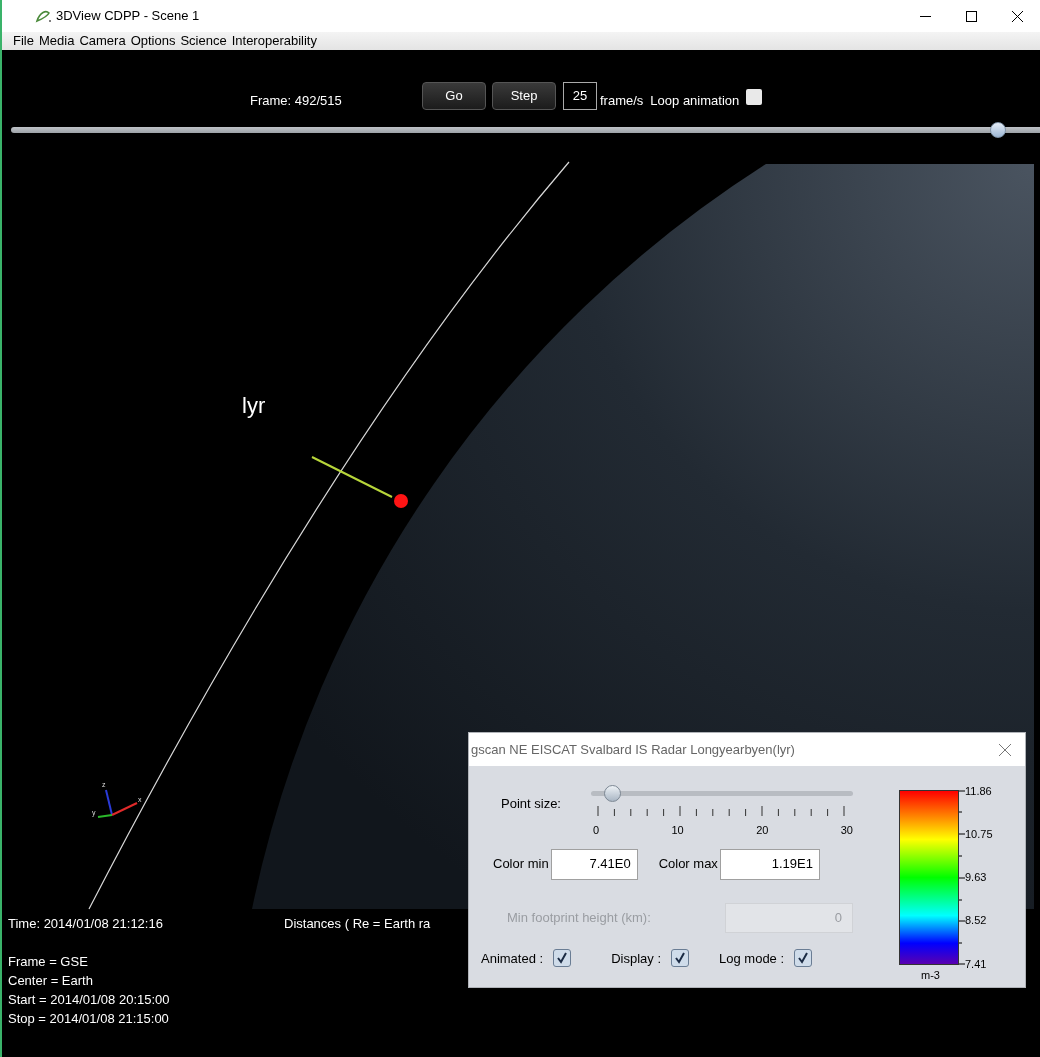 The image size is (1040, 1057). Describe the element at coordinates (976, 964) in the screenshot. I see `colorbar-tick-label: 7.41` at that location.